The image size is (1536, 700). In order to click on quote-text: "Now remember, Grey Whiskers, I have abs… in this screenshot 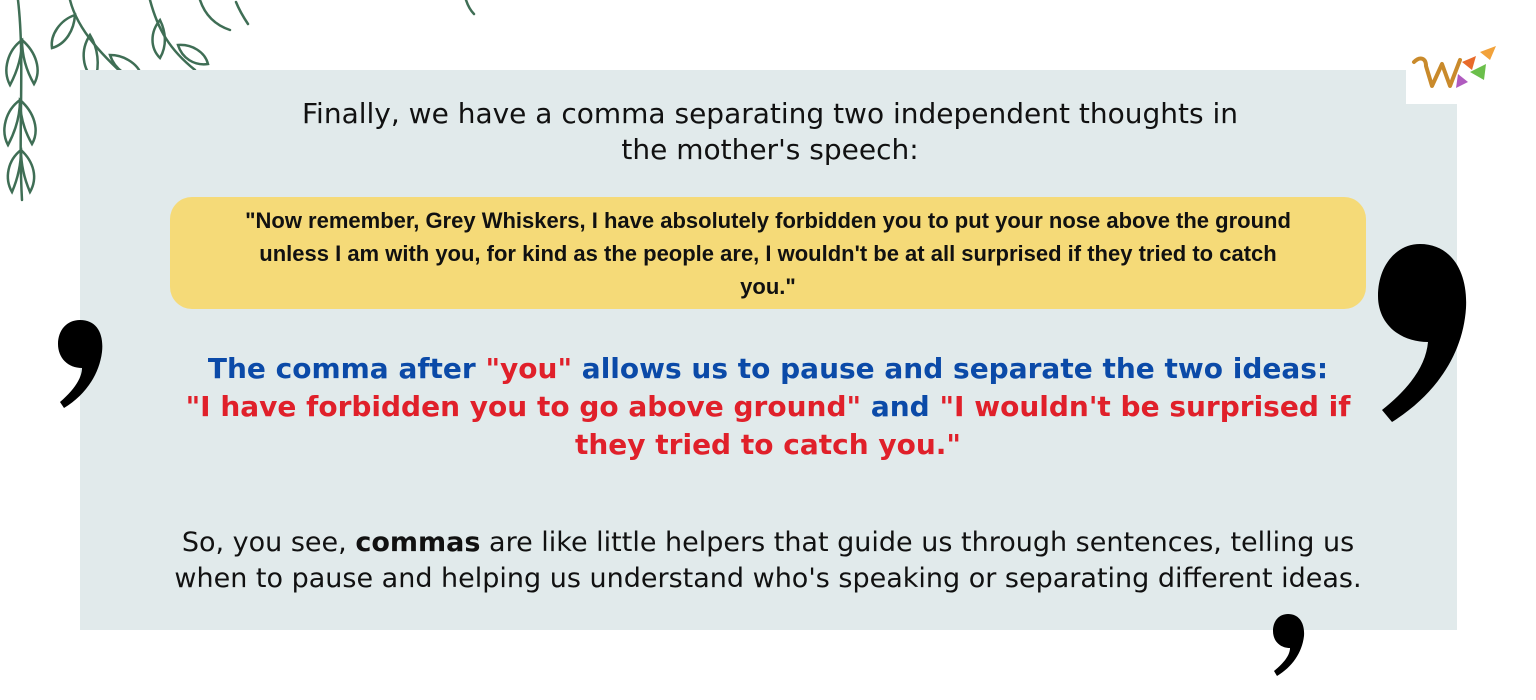, I will do `click(768, 253)`.